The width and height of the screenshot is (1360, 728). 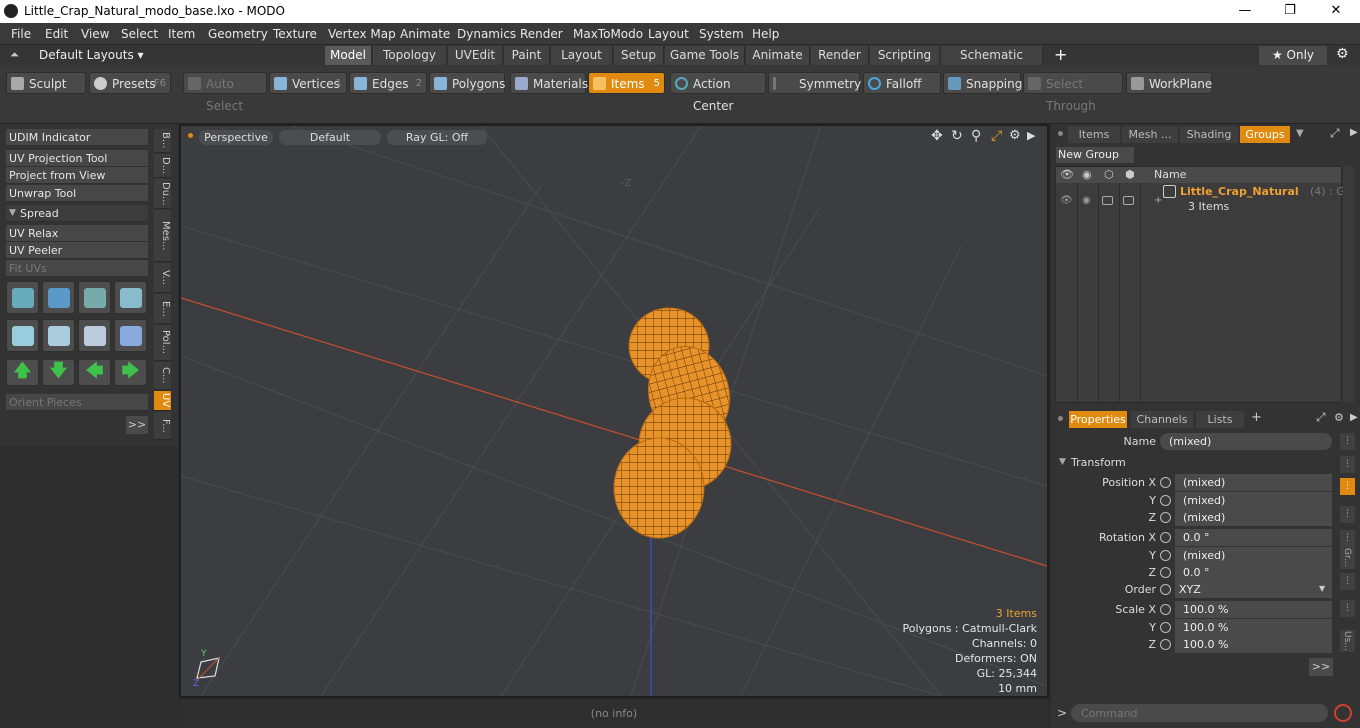 I want to click on materials-button: Materials, so click(x=549, y=83).